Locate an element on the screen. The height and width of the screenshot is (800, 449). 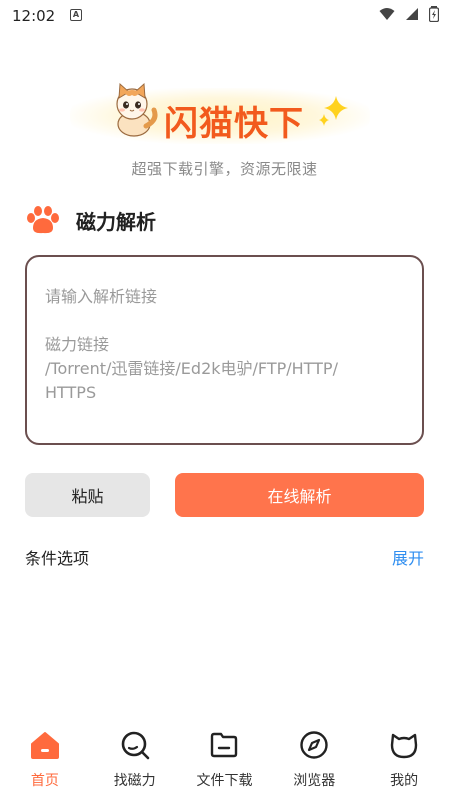
signal-icon is located at coordinates (412, 14).